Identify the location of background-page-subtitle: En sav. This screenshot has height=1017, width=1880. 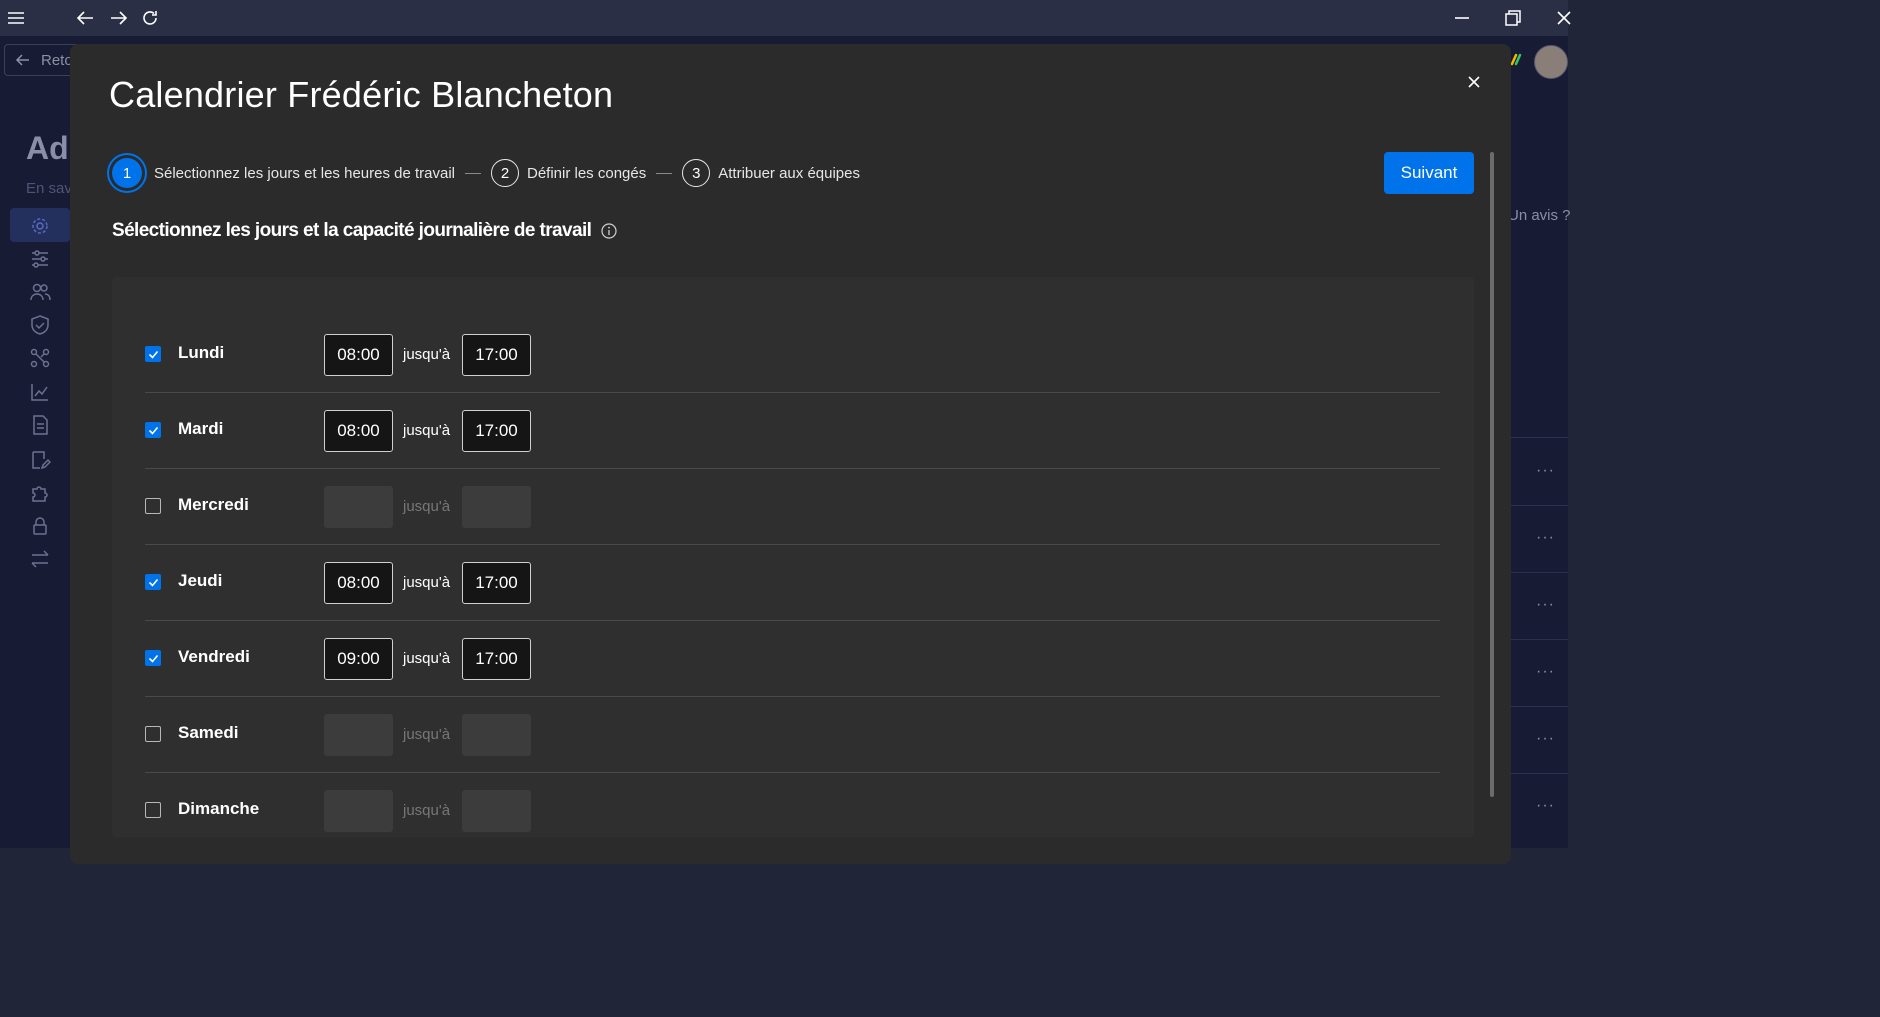
(49, 188).